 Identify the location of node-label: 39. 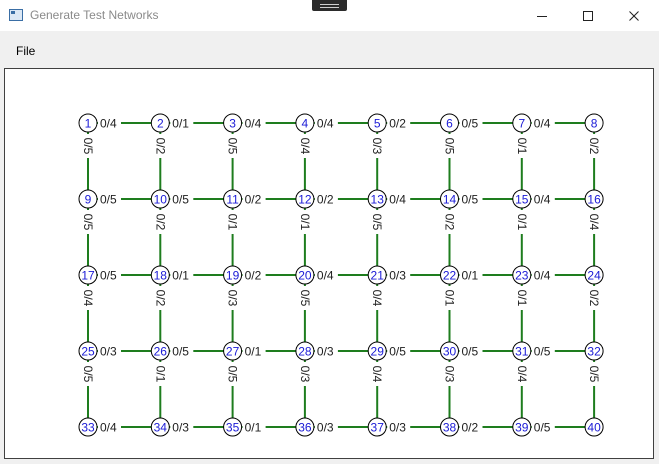
(522, 427).